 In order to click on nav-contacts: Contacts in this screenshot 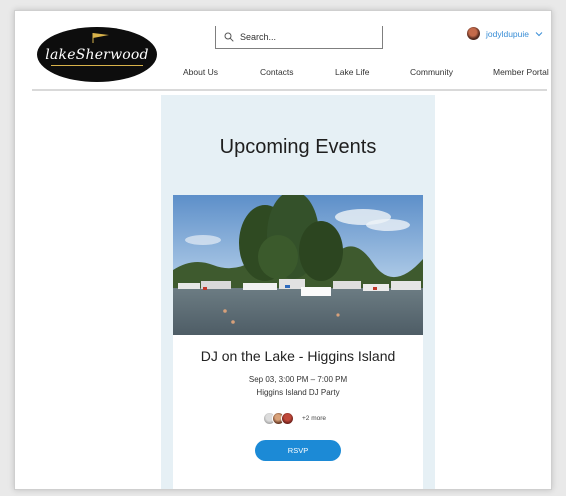, I will do `click(277, 72)`.